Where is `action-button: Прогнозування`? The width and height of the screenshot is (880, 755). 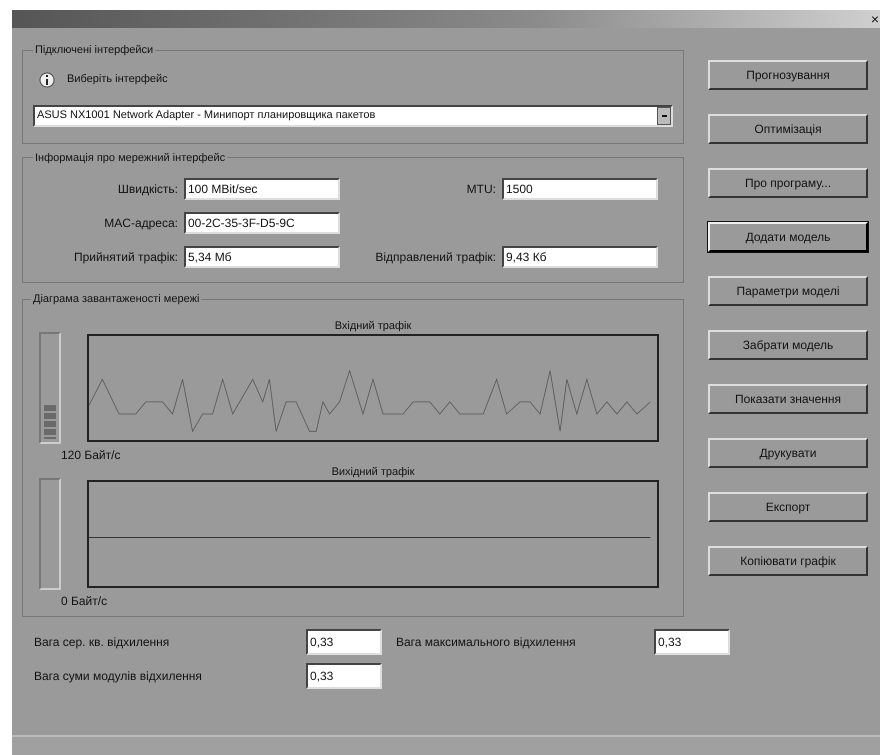
action-button: Прогнозування is located at coordinates (788, 75).